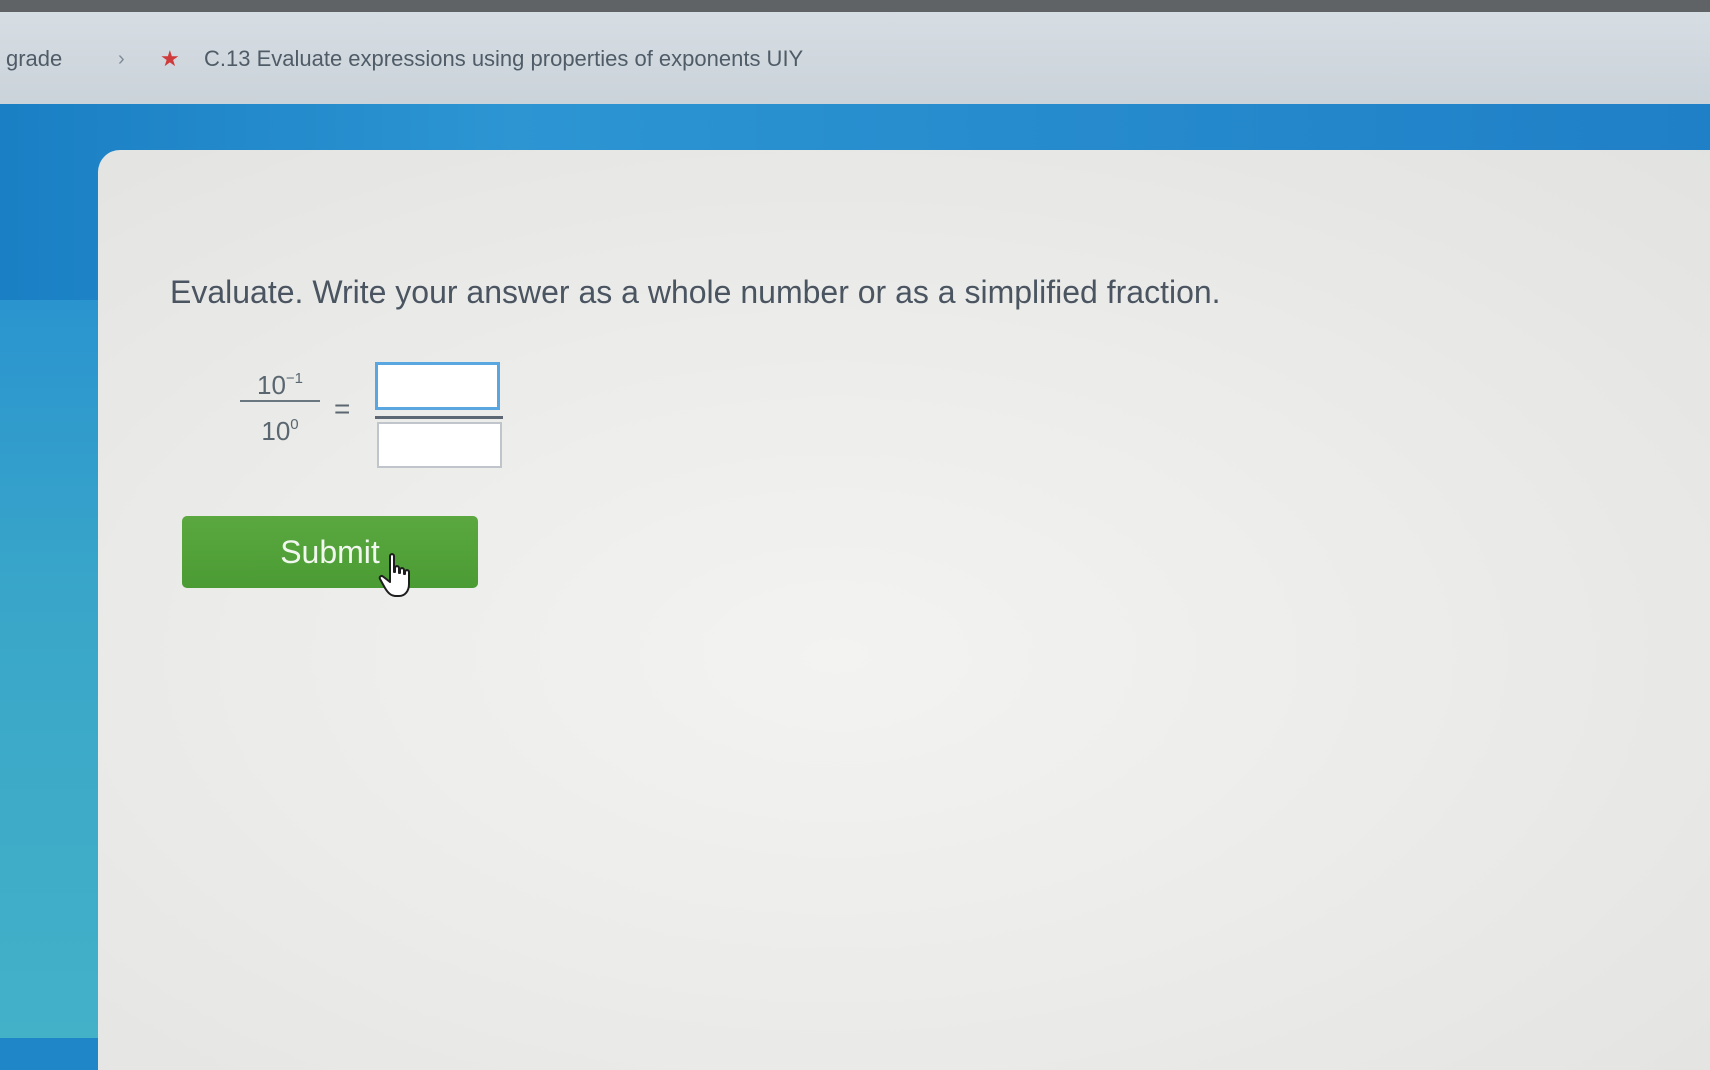  I want to click on breadcrumb-grade-link: grade, so click(34, 59).